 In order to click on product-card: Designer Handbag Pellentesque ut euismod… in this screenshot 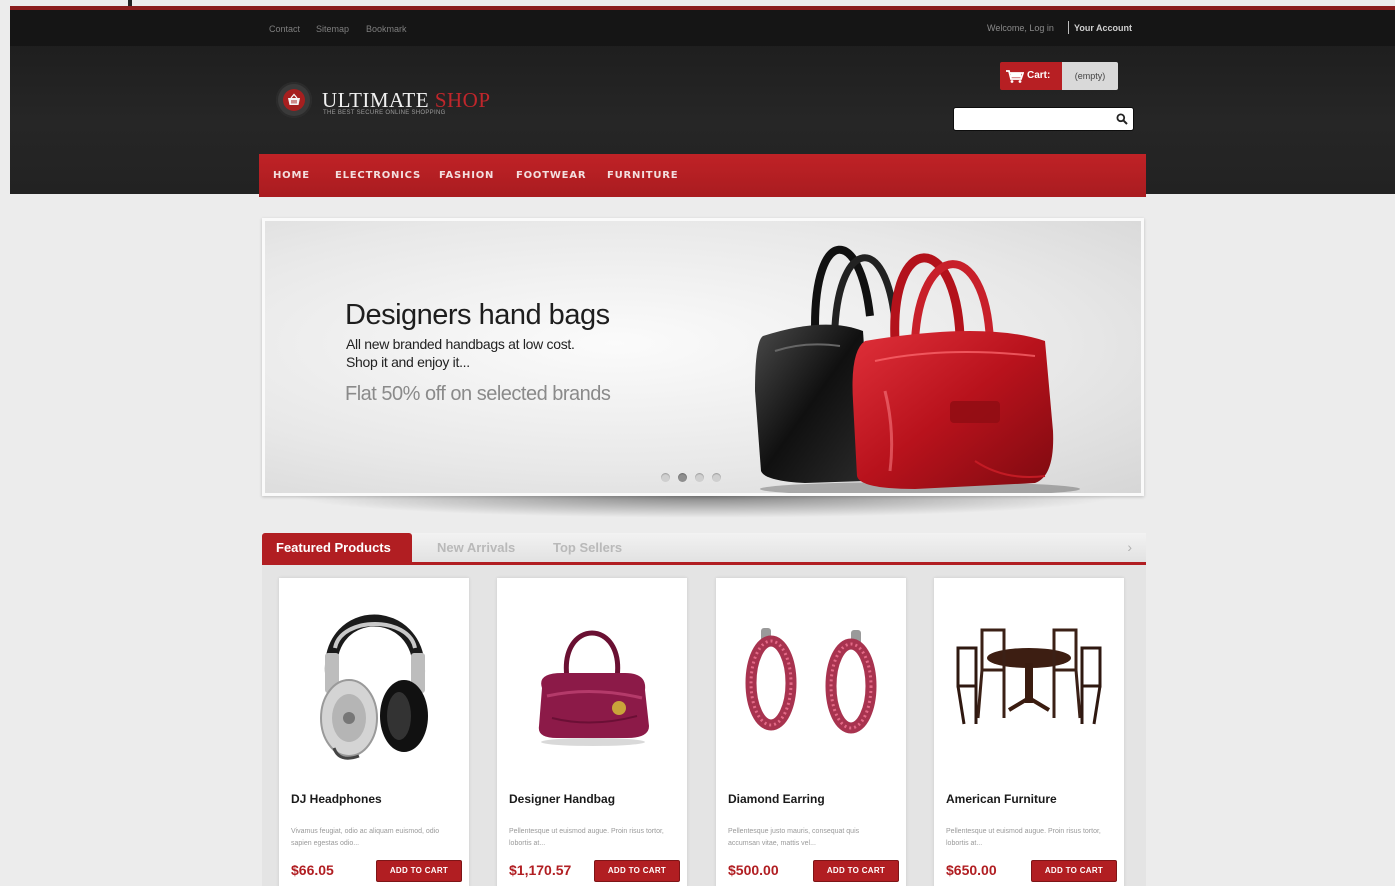, I will do `click(592, 732)`.